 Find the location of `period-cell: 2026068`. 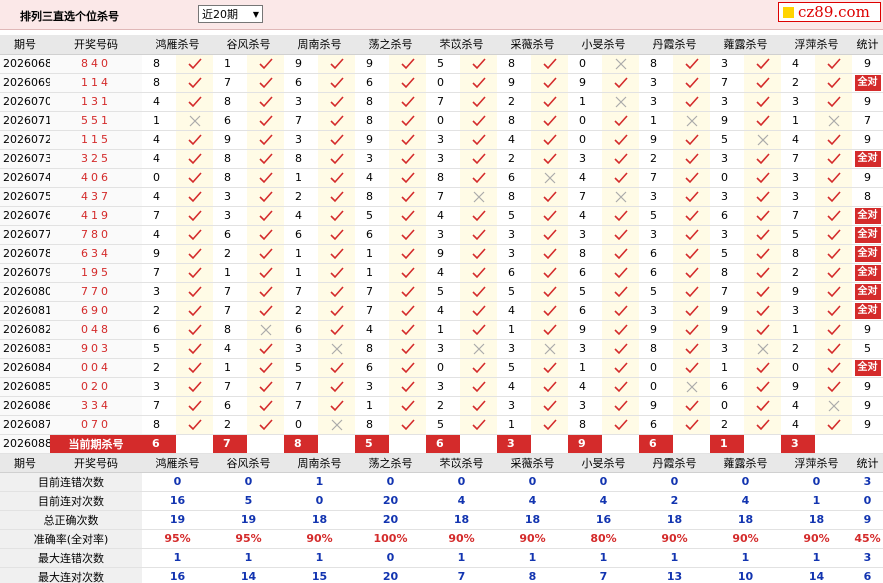

period-cell: 2026068 is located at coordinates (25, 64).